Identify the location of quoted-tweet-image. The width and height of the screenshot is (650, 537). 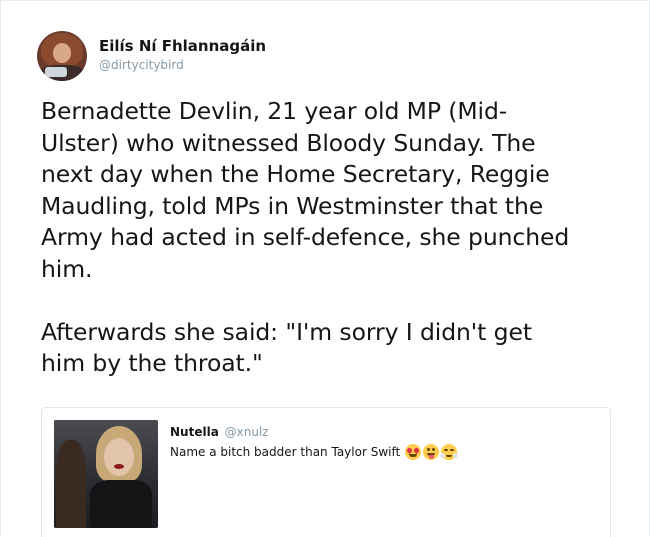
(106, 474).